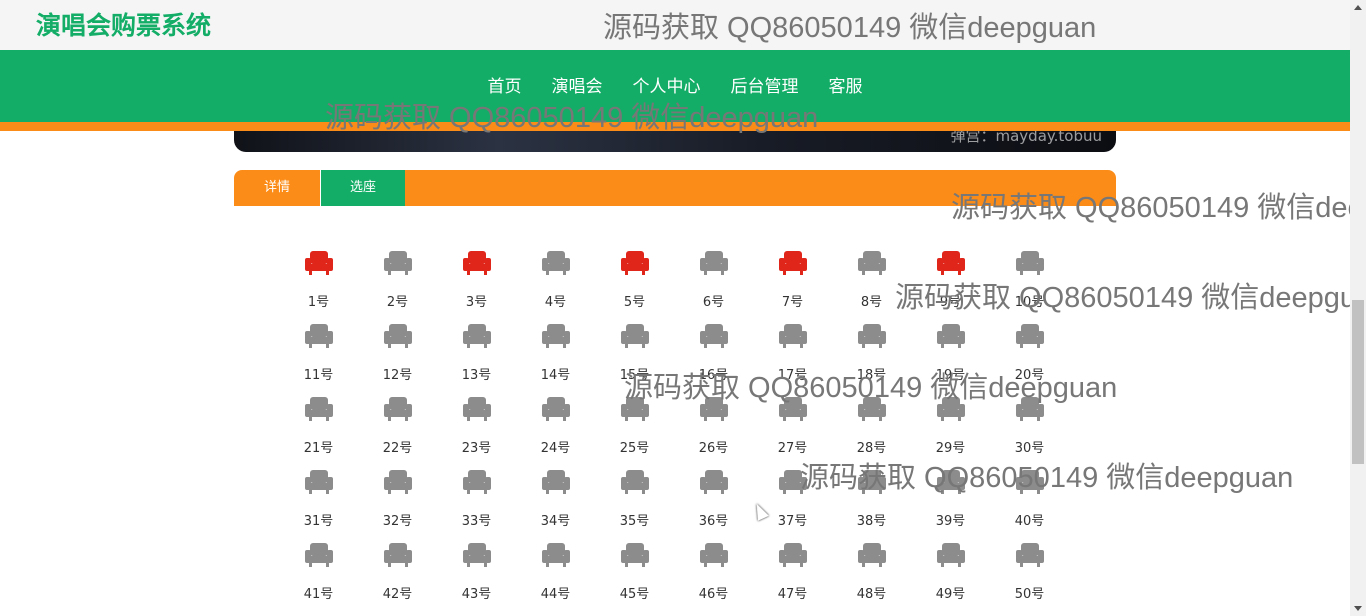 The image size is (1366, 616). Describe the element at coordinates (277, 188) in the screenshot. I see `tab-detail: 详情` at that location.